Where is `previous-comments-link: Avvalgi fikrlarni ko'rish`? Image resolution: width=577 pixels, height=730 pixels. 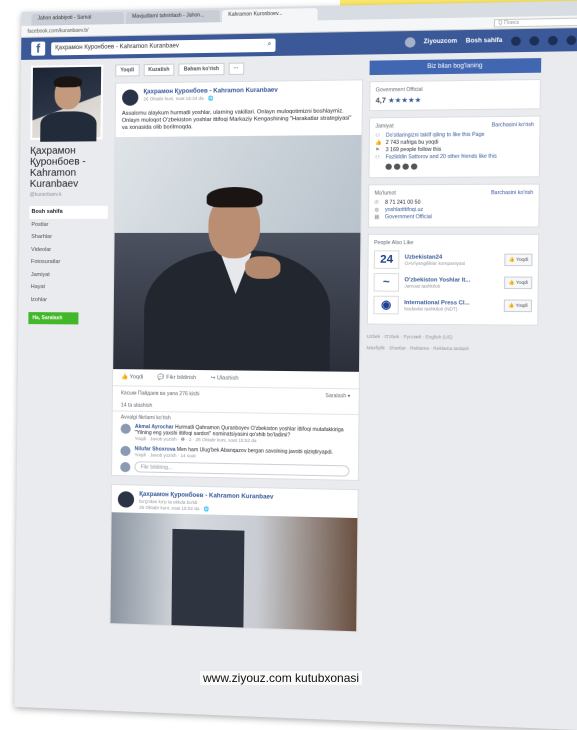
previous-comments-link: Avvalgi fikrlarni ko'rish is located at coordinates (235, 420).